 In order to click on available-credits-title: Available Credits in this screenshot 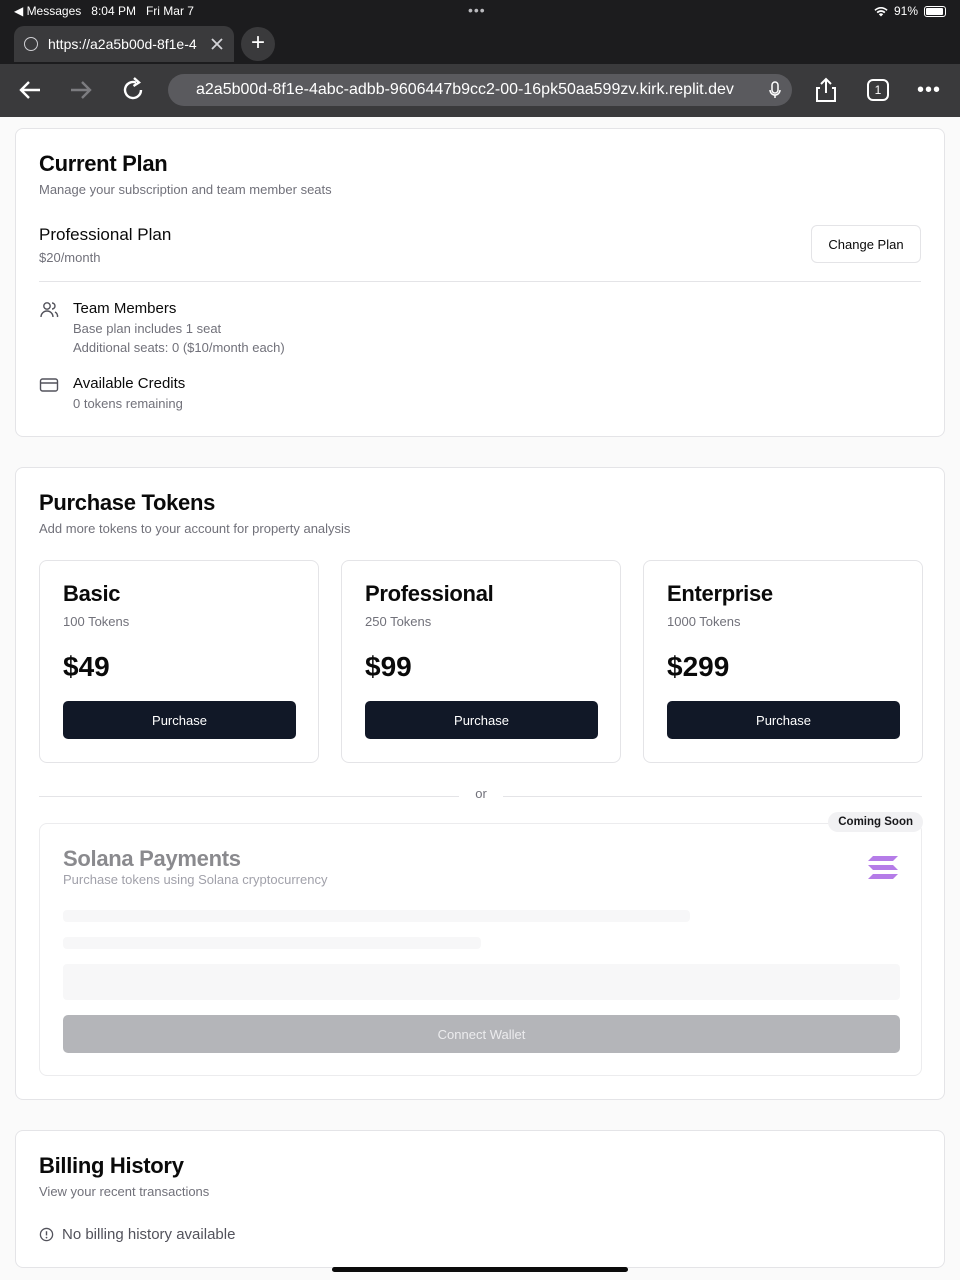, I will do `click(129, 383)`.